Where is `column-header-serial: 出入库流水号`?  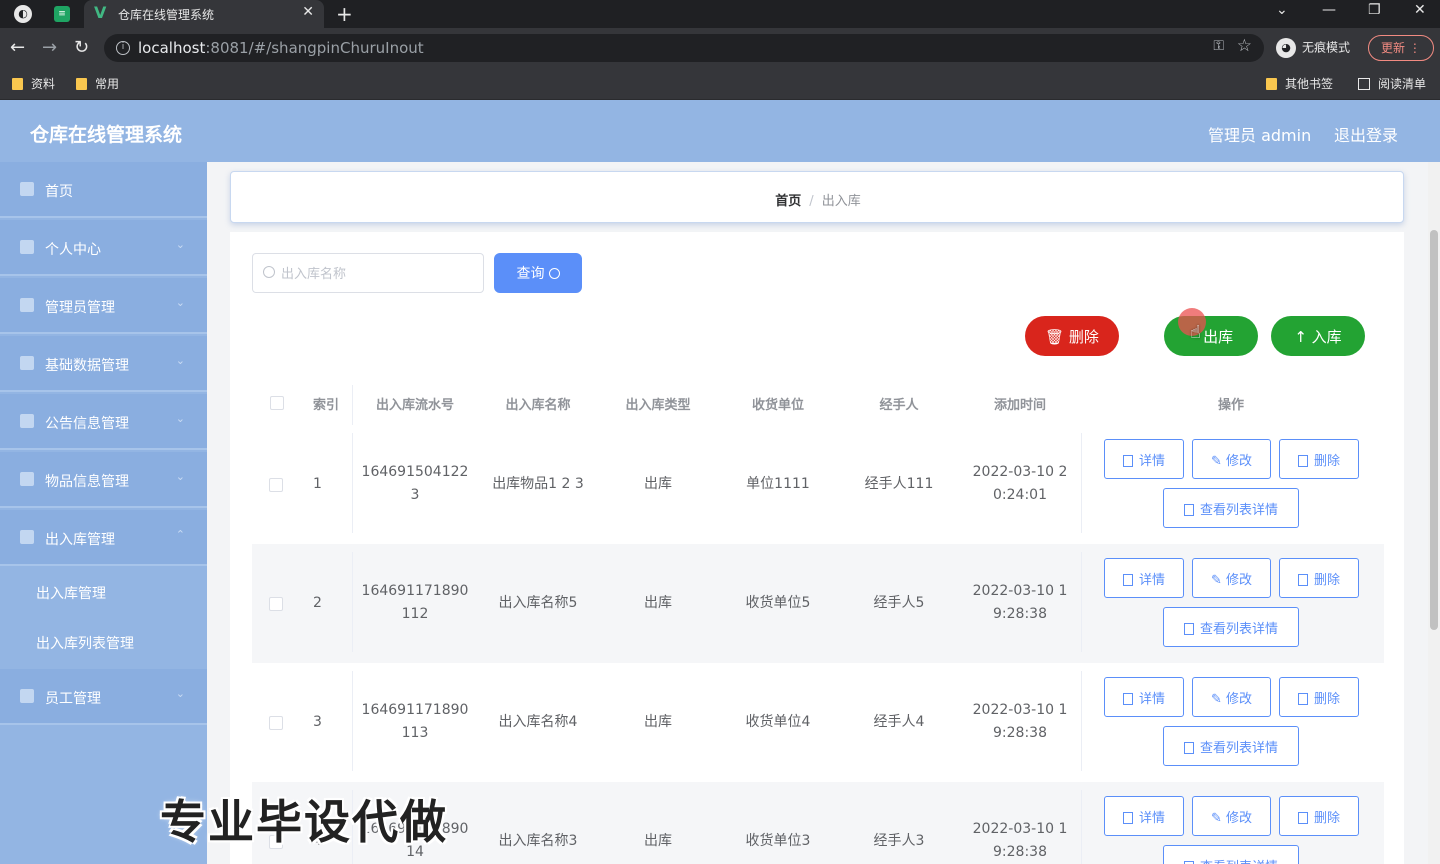
column-header-serial: 出入库流水号 is located at coordinates (415, 403).